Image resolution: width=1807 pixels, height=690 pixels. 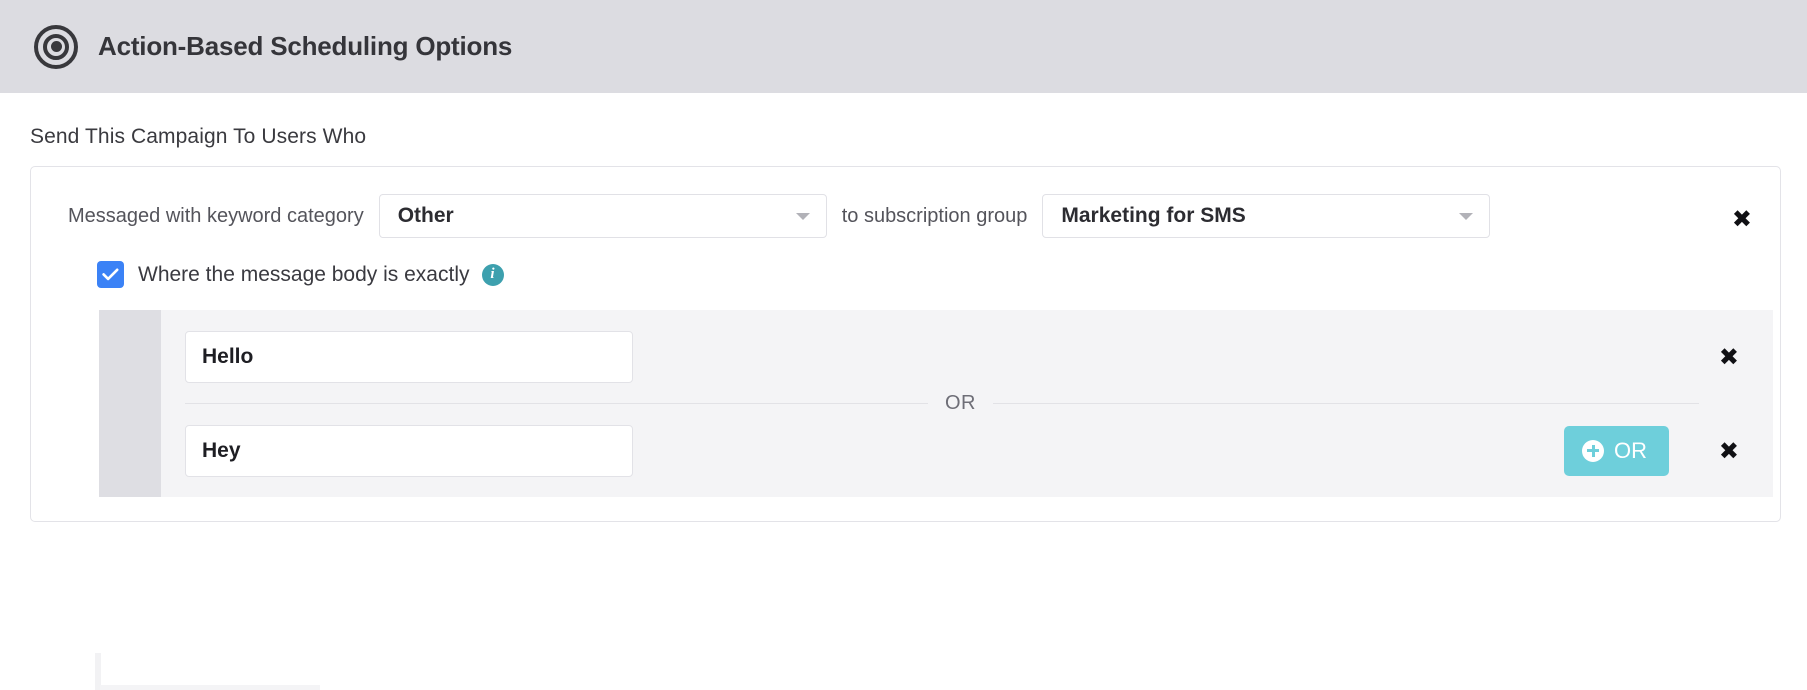 I want to click on message-body-checkbox, so click(x=110, y=274).